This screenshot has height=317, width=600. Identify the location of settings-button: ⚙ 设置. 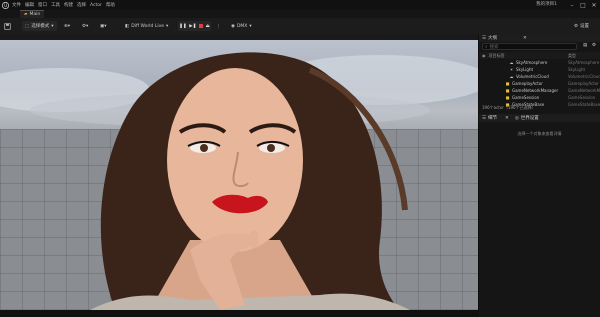
(581, 26).